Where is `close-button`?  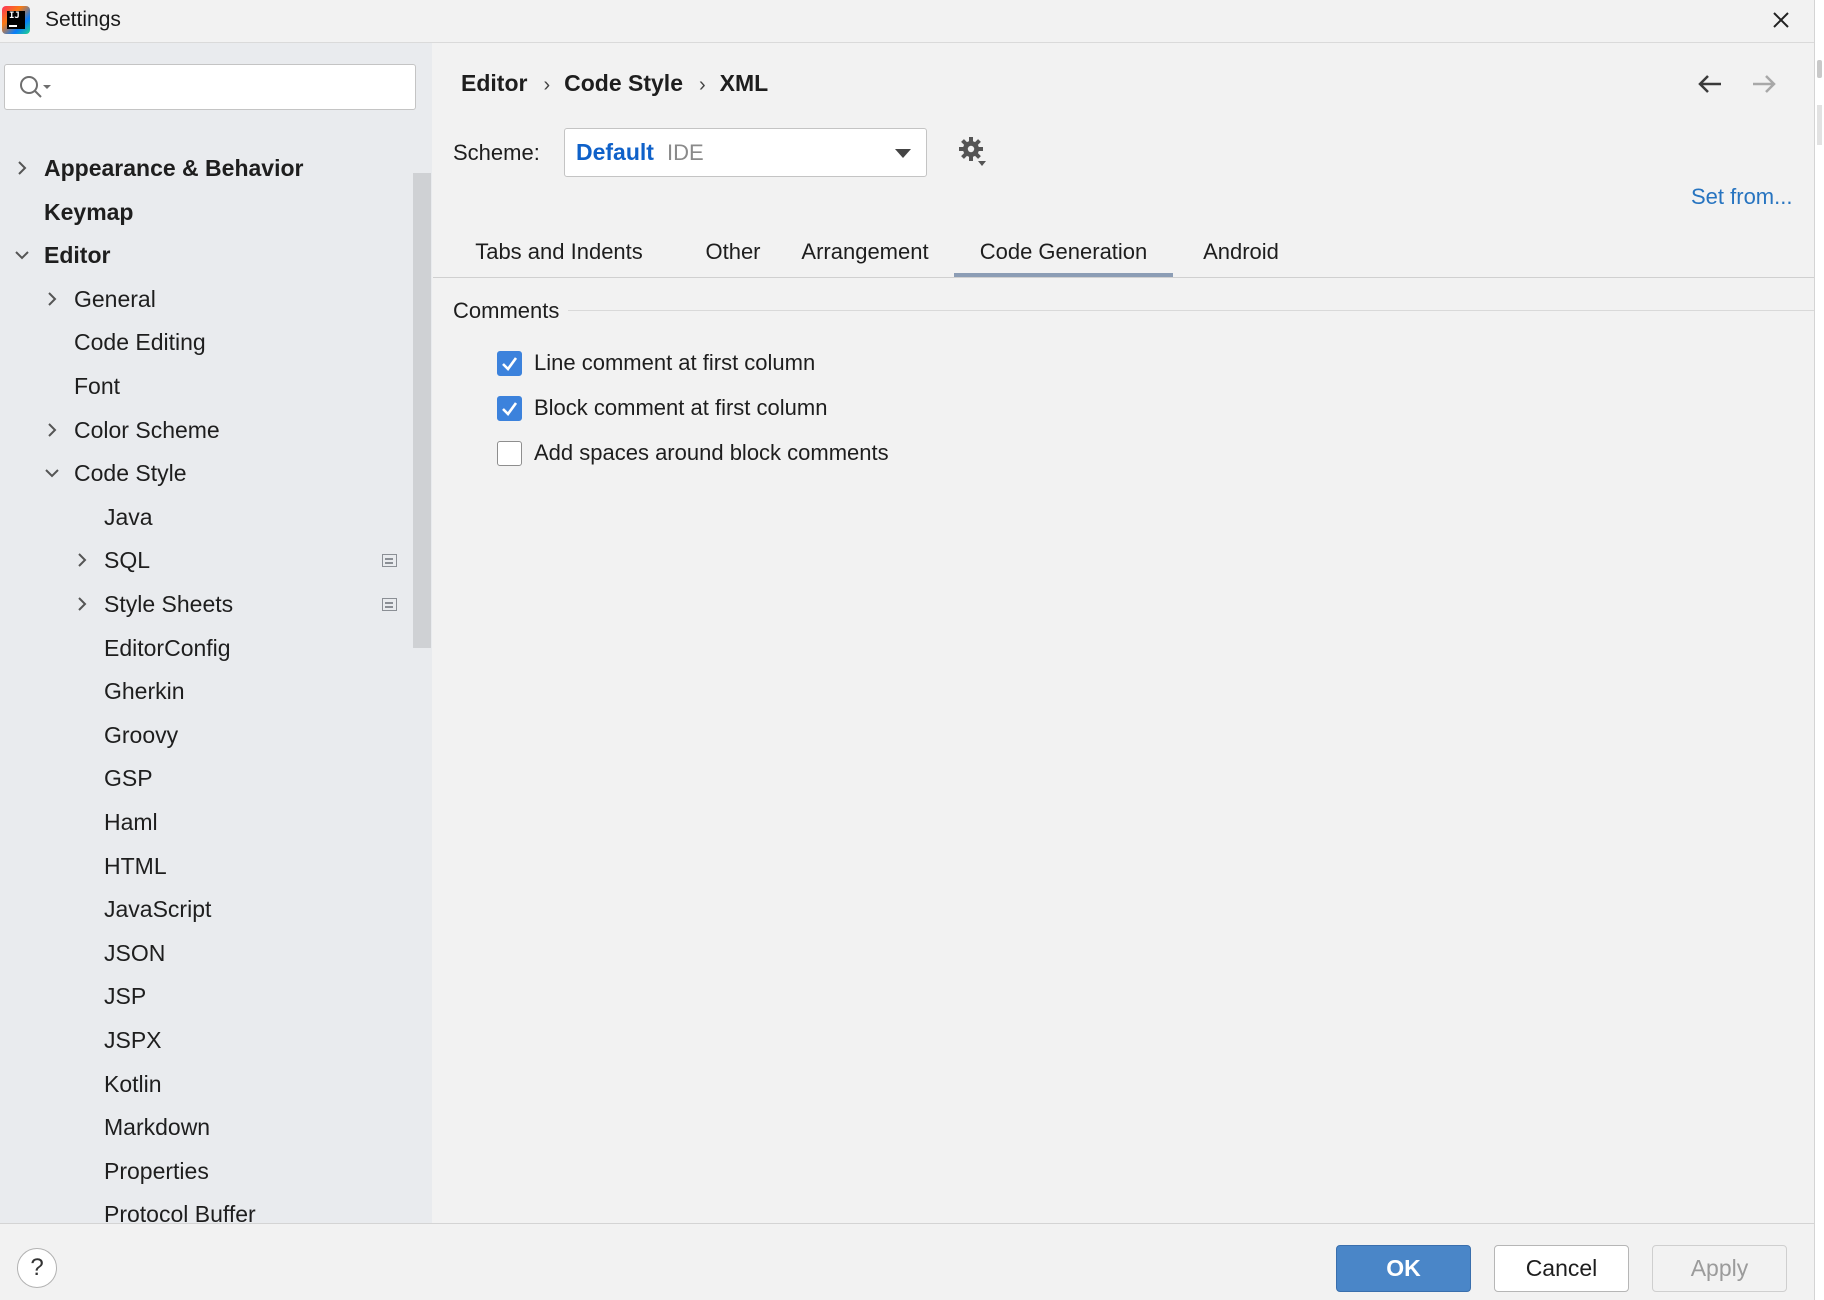 close-button is located at coordinates (1781, 20).